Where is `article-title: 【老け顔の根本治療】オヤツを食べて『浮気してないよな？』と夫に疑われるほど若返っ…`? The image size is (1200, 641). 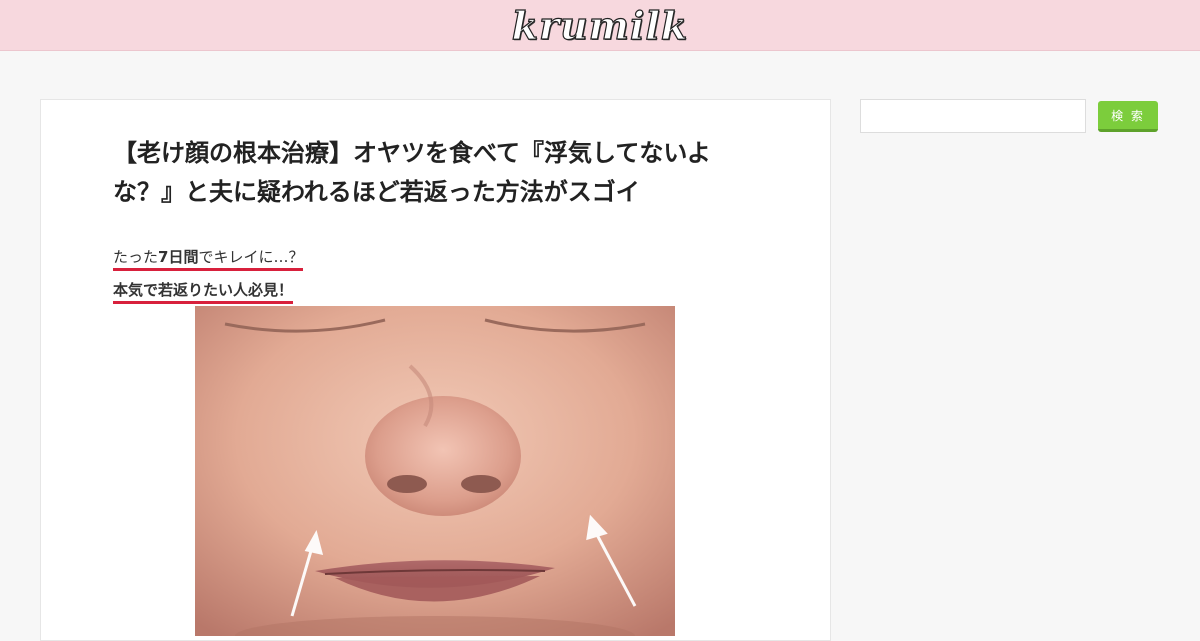 article-title: 【老け顔の根本治療】オヤツを食べて『浮気してないよな？』と夫に疑われるほど若返っ… is located at coordinates (412, 172).